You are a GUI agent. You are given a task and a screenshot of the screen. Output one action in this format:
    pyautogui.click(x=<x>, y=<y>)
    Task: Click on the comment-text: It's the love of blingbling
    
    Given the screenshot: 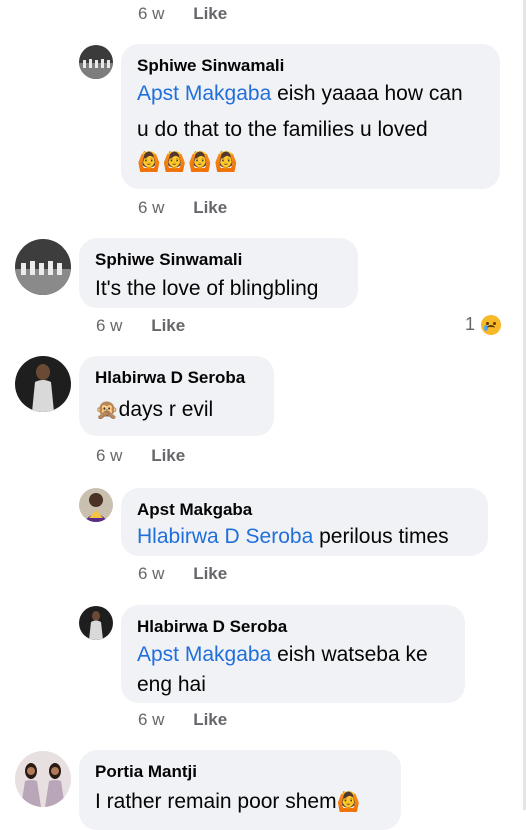 What is the action you would take?
    pyautogui.click(x=207, y=288)
    